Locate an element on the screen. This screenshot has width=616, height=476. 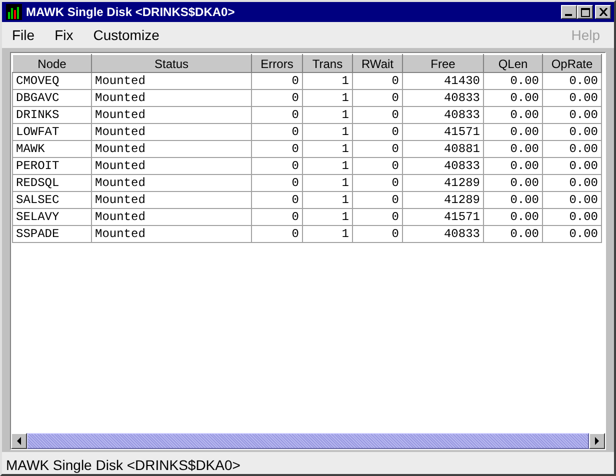
close-icon is located at coordinates (603, 12).